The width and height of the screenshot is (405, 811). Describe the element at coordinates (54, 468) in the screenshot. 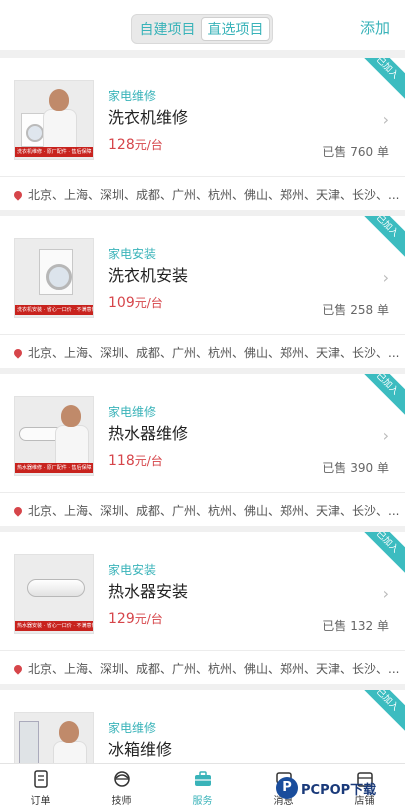

I see `thumbnail-caption: 热水器维修 · 原厂配件 · 售后保障` at that location.